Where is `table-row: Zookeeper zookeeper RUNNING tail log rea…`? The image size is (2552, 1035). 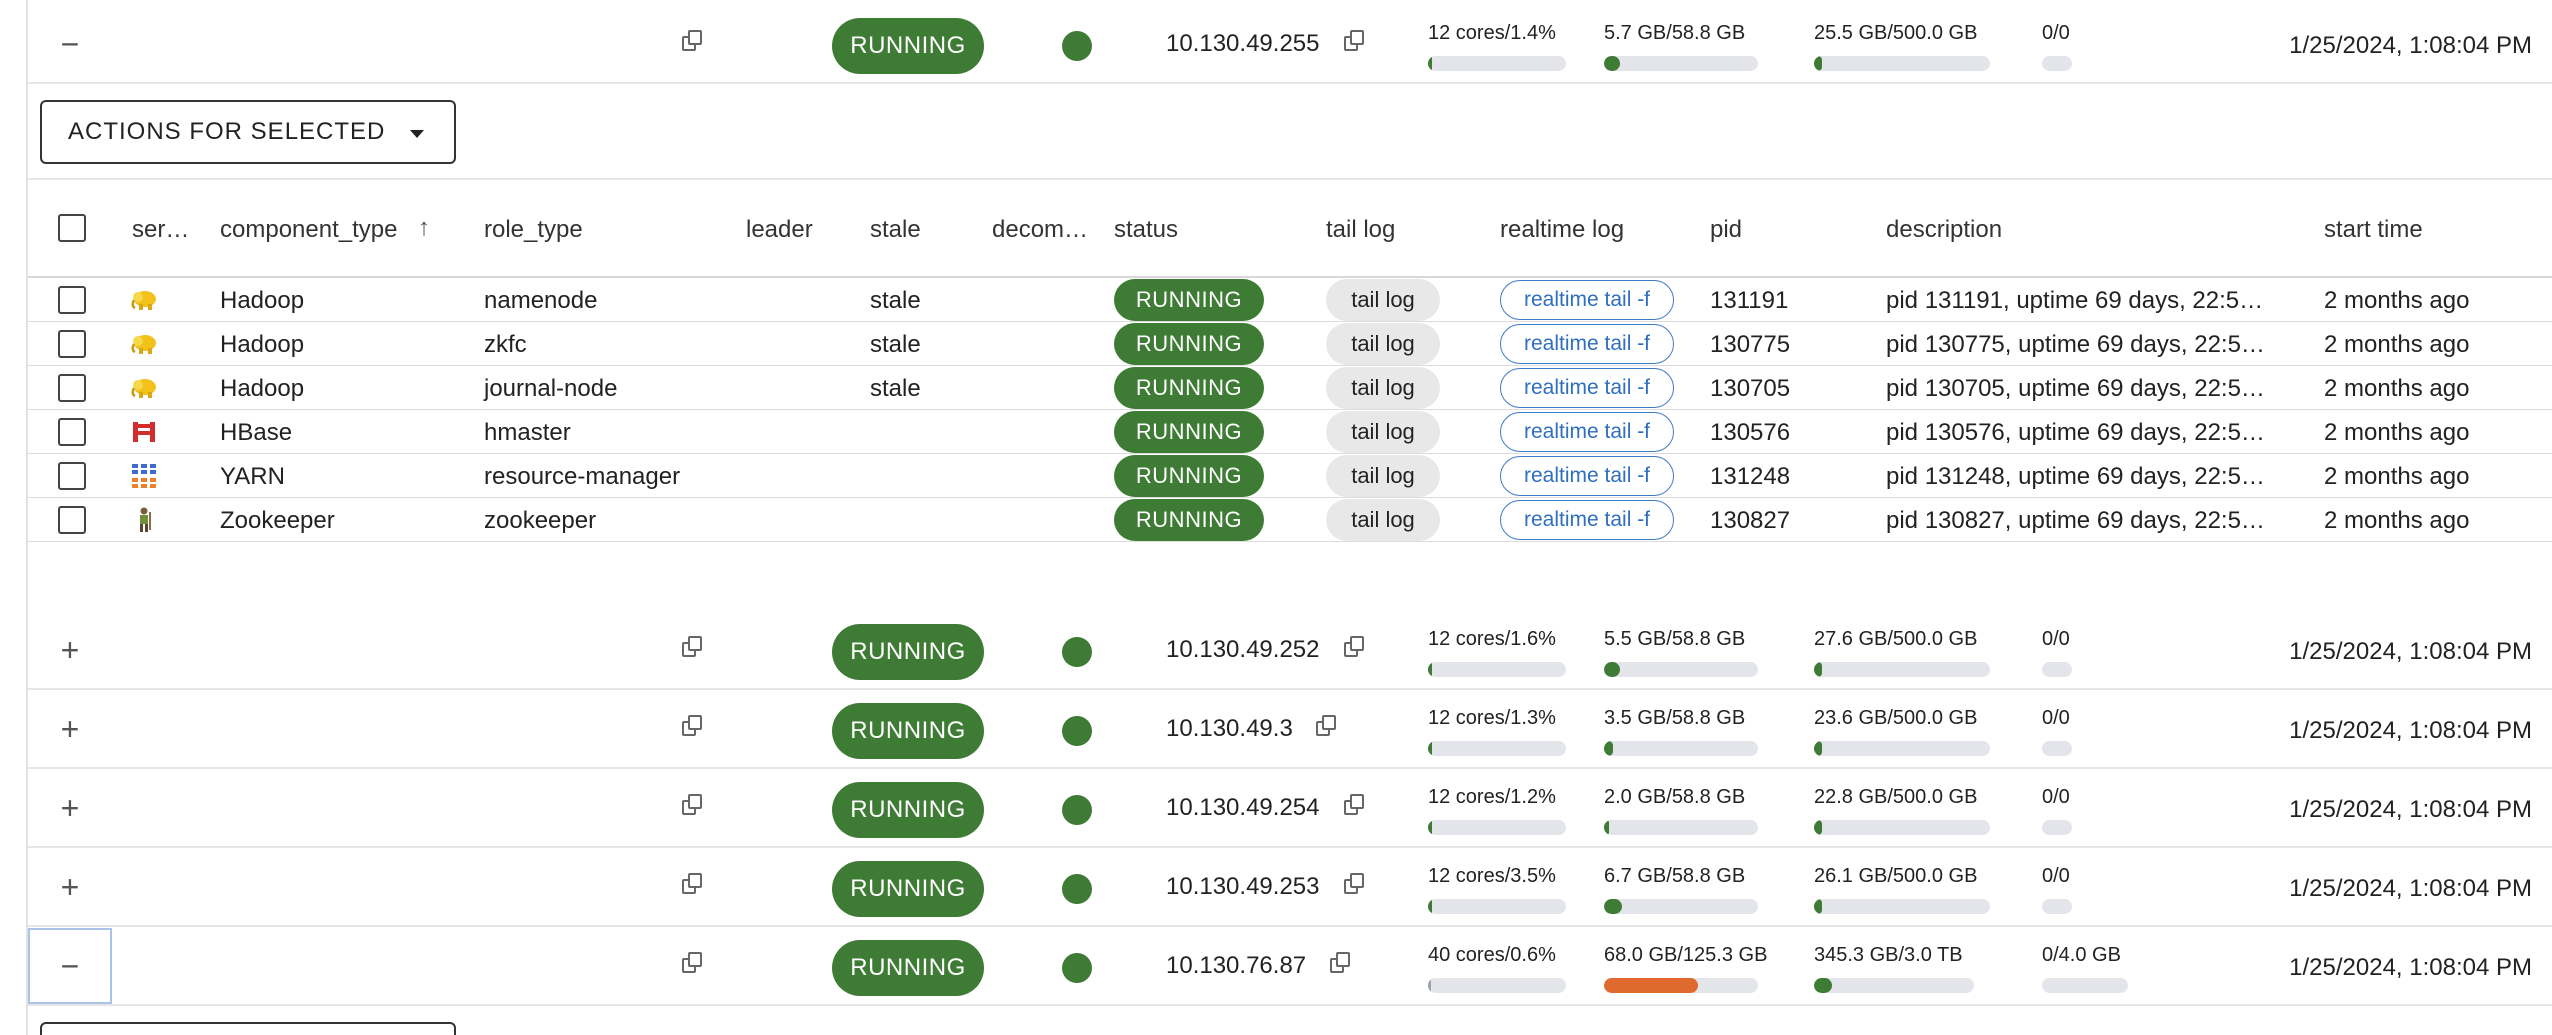 table-row: Zookeeper zookeeper RUNNING tail log rea… is located at coordinates (1290, 520).